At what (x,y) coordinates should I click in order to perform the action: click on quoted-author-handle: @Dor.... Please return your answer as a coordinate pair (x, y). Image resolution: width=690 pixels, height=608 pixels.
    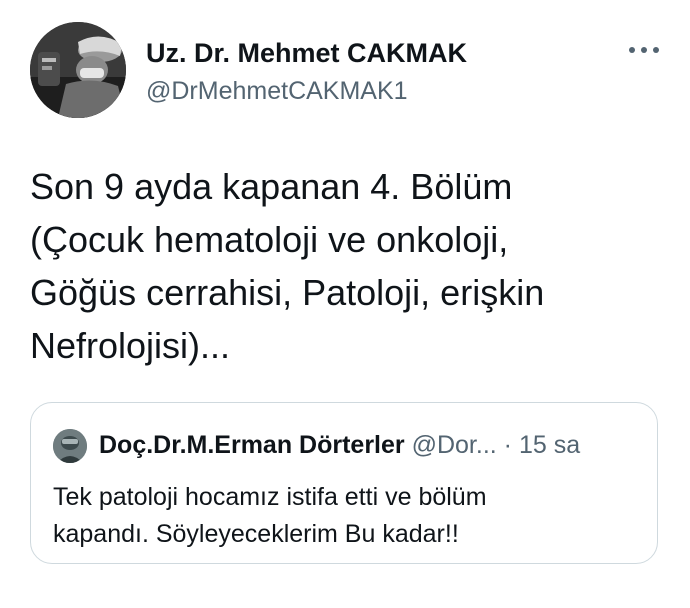
    Looking at the image, I should click on (454, 445).